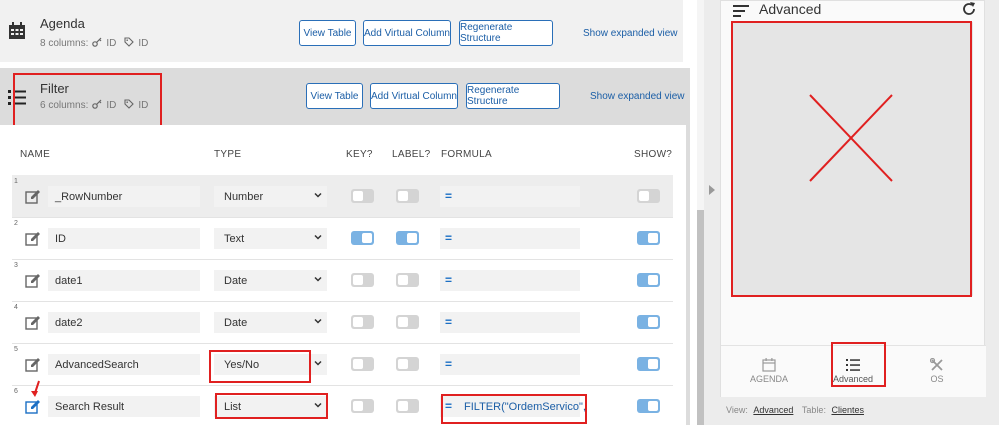 This screenshot has width=999, height=425. I want to click on column-name-field: date2, so click(124, 322).